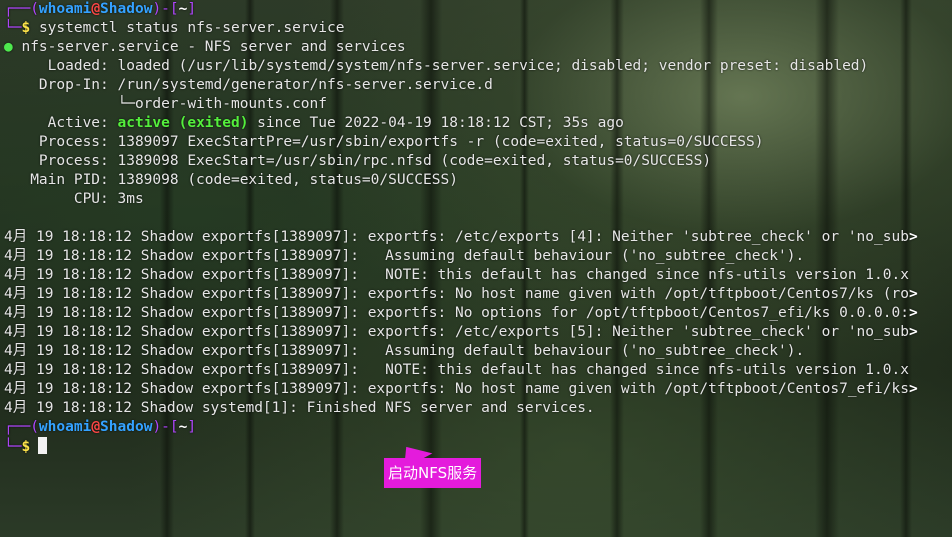  Describe the element at coordinates (191, 28) in the screenshot. I see `command-text: systemctl status nfs-server.service` at that location.